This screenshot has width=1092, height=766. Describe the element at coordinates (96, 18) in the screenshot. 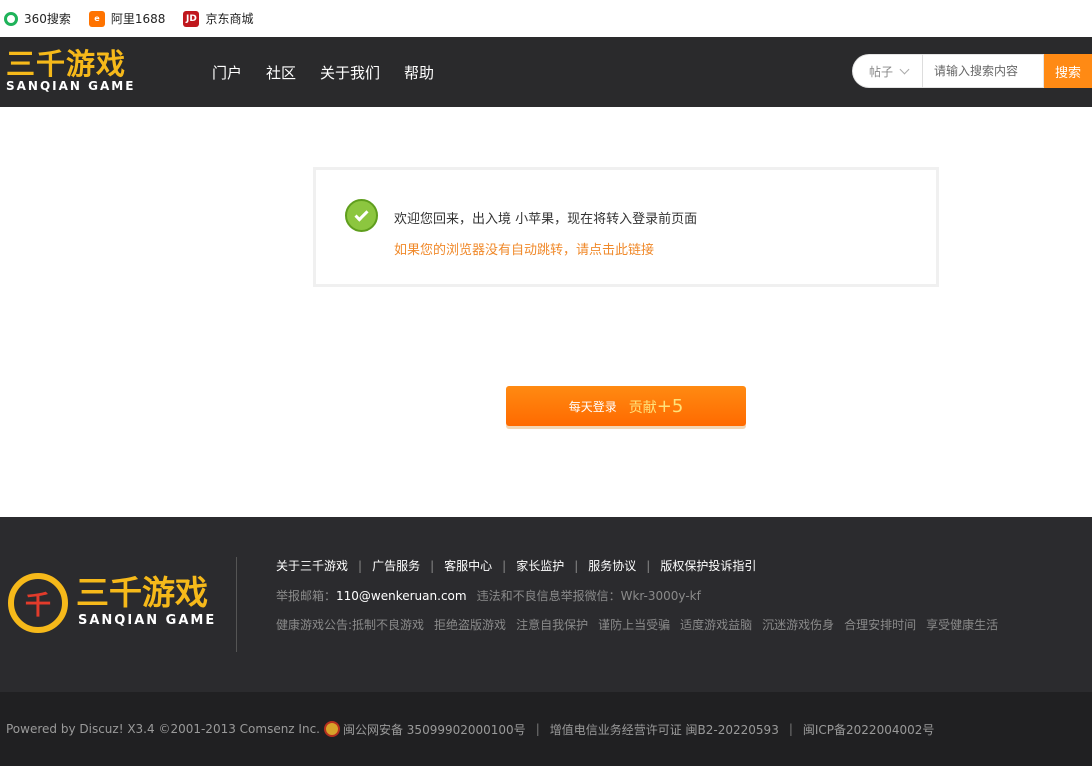

I see `alibaba-1688-icon: e` at that location.